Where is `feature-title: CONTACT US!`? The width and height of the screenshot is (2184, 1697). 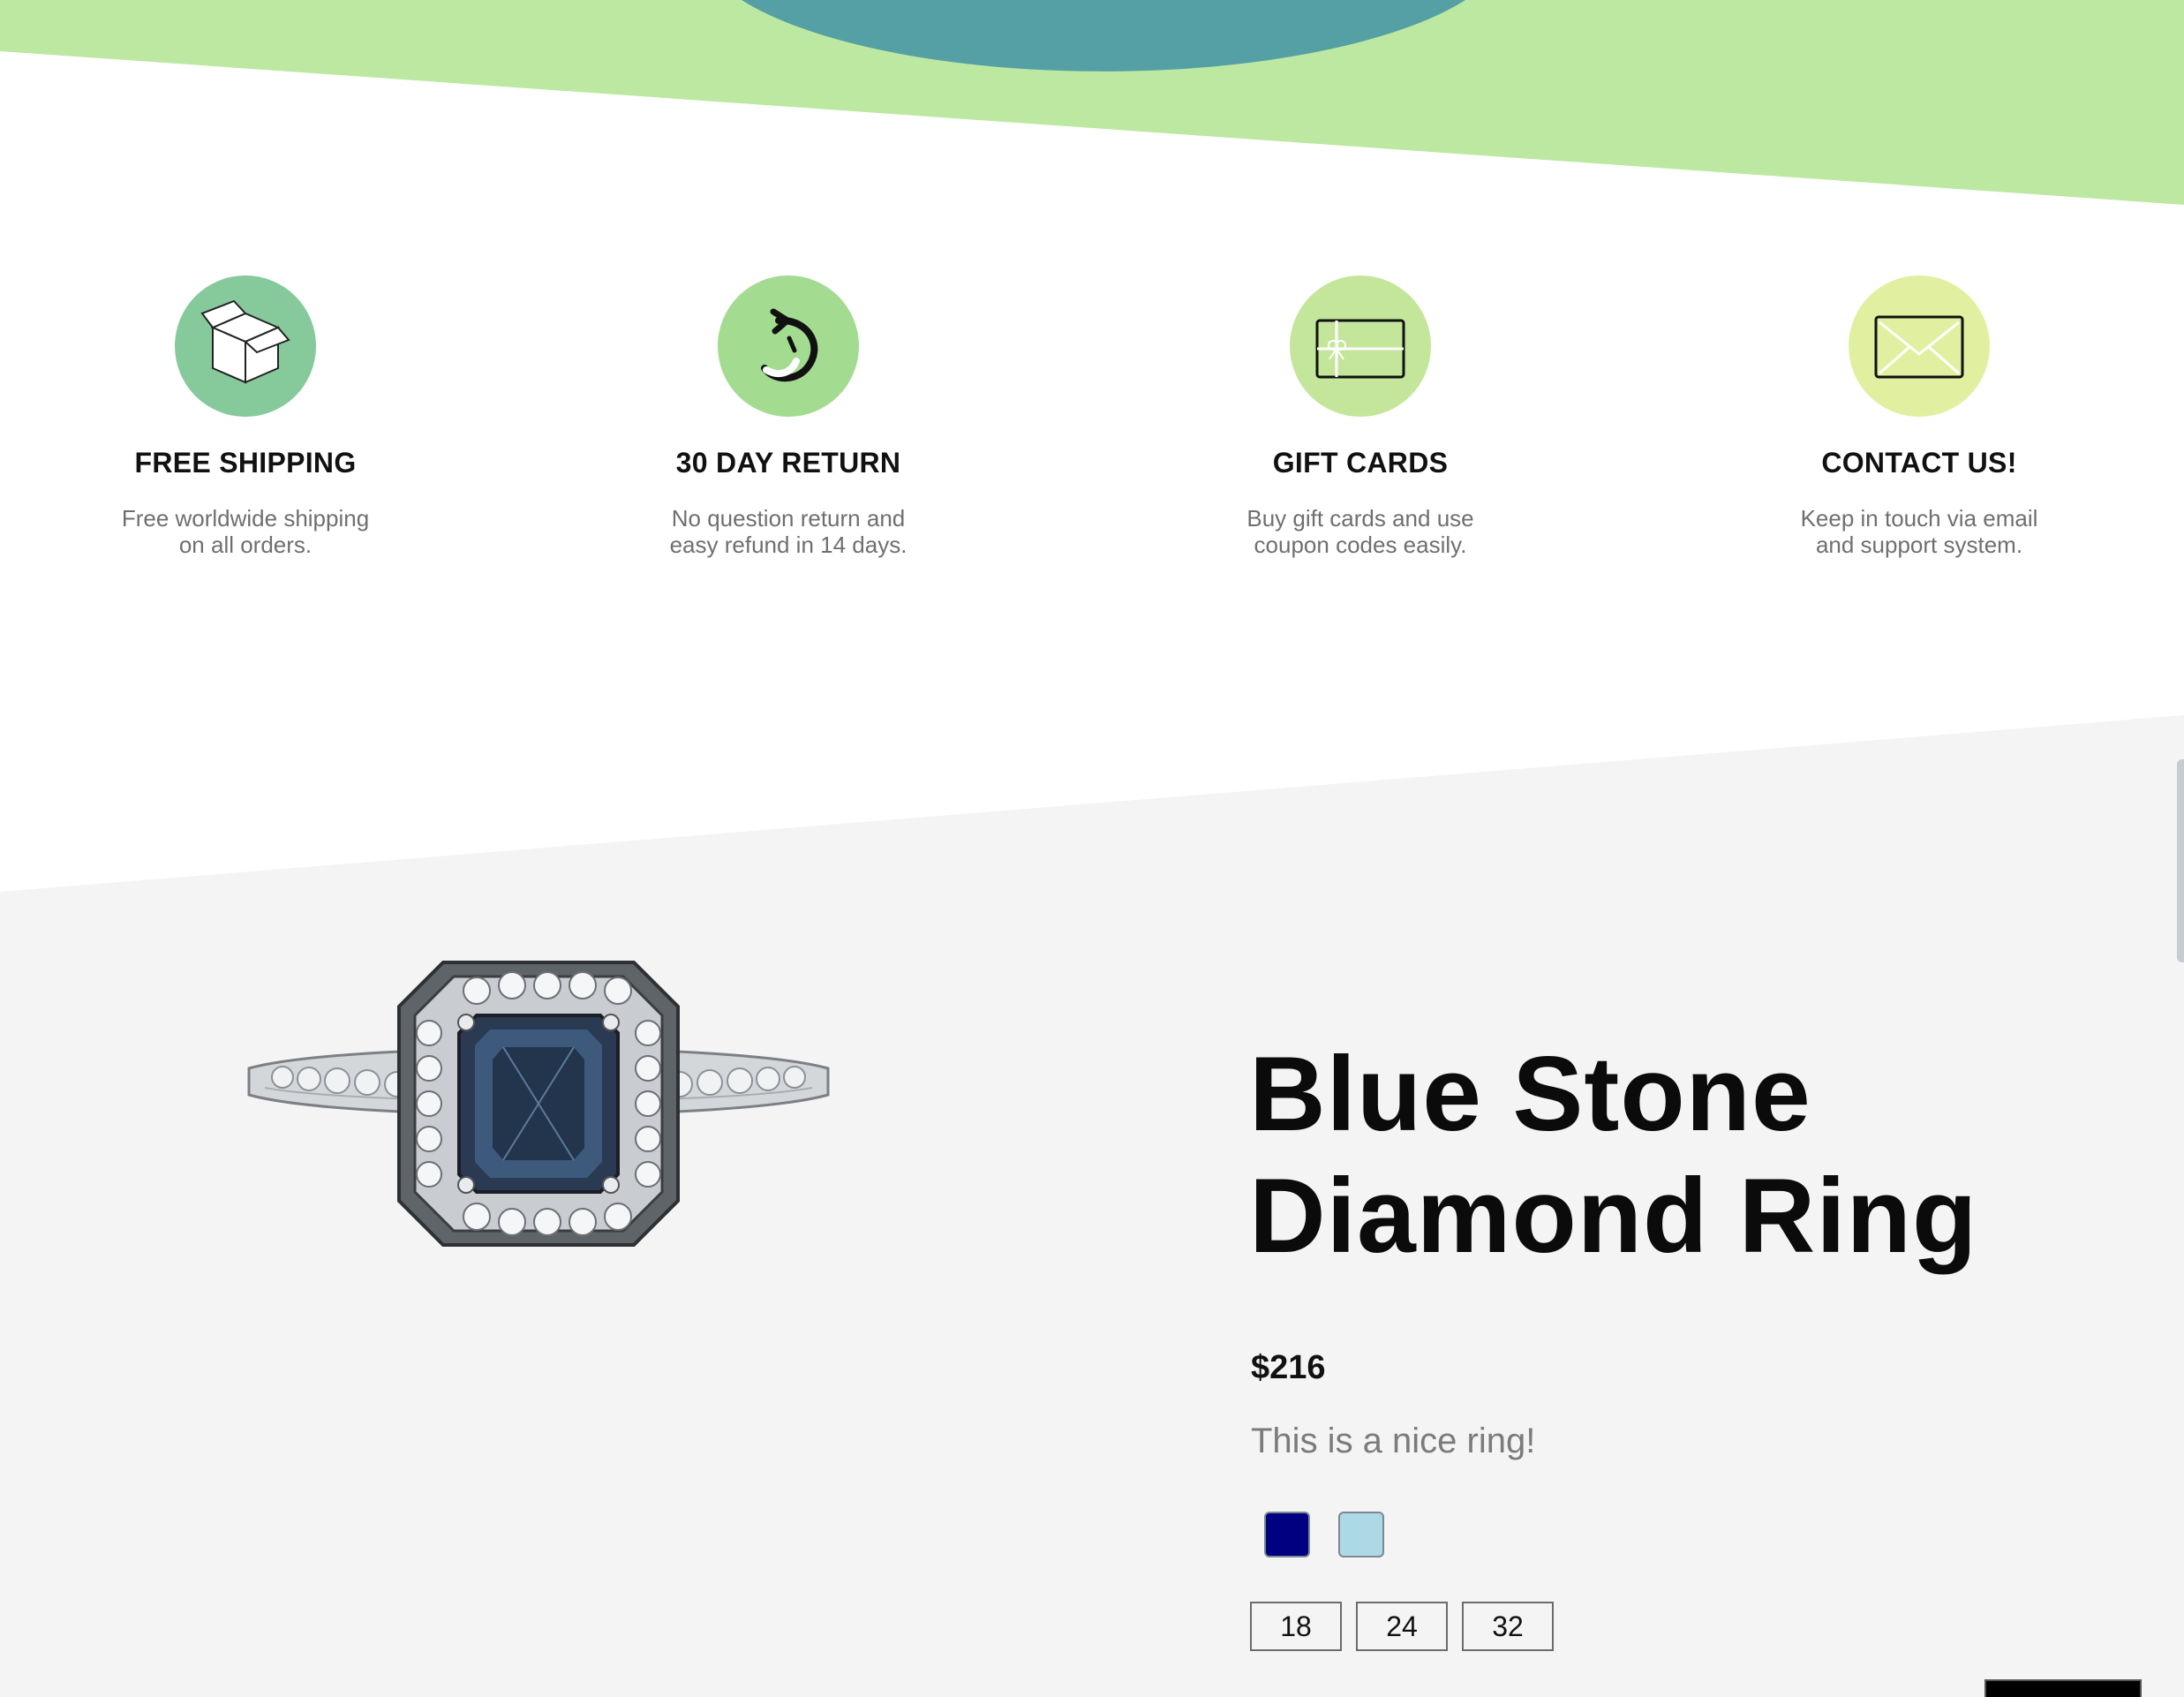 feature-title: CONTACT US! is located at coordinates (1919, 463).